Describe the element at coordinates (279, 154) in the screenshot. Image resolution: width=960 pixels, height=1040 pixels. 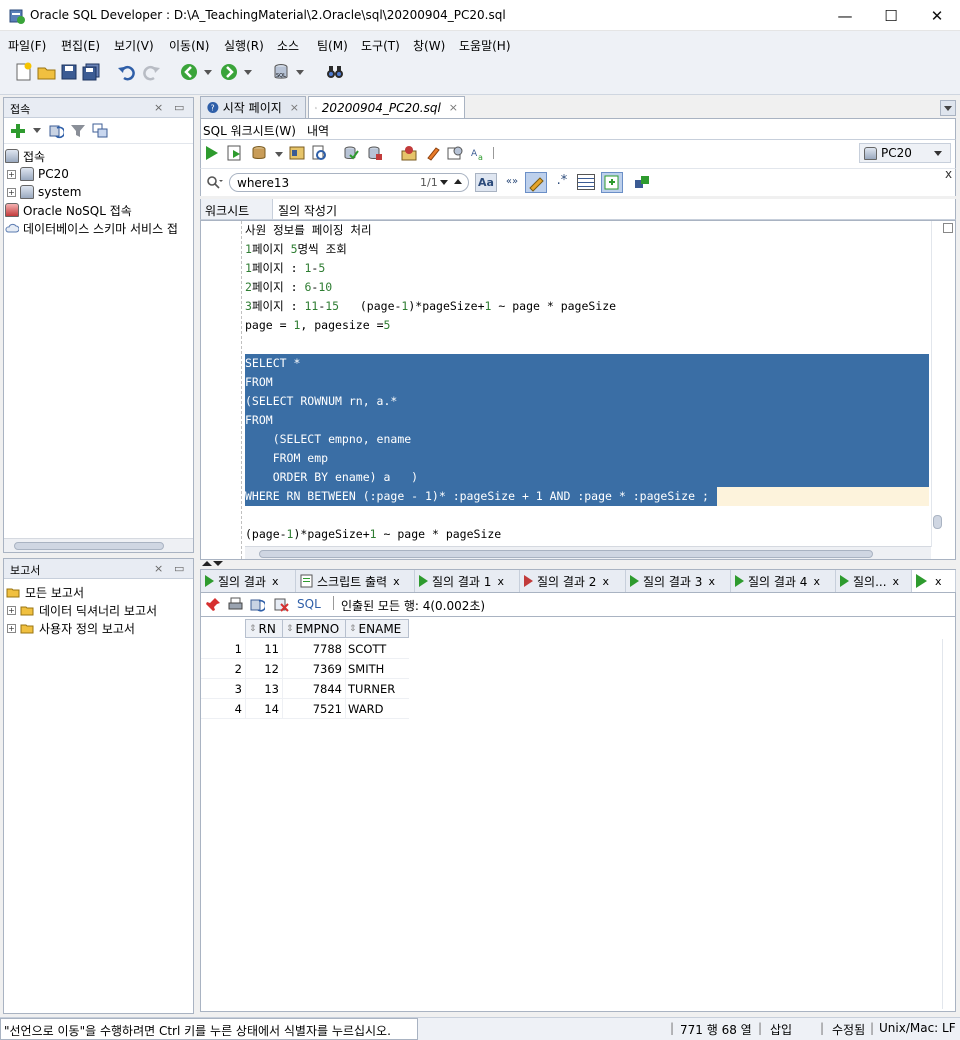
I see `run-dropdown-icon` at that location.